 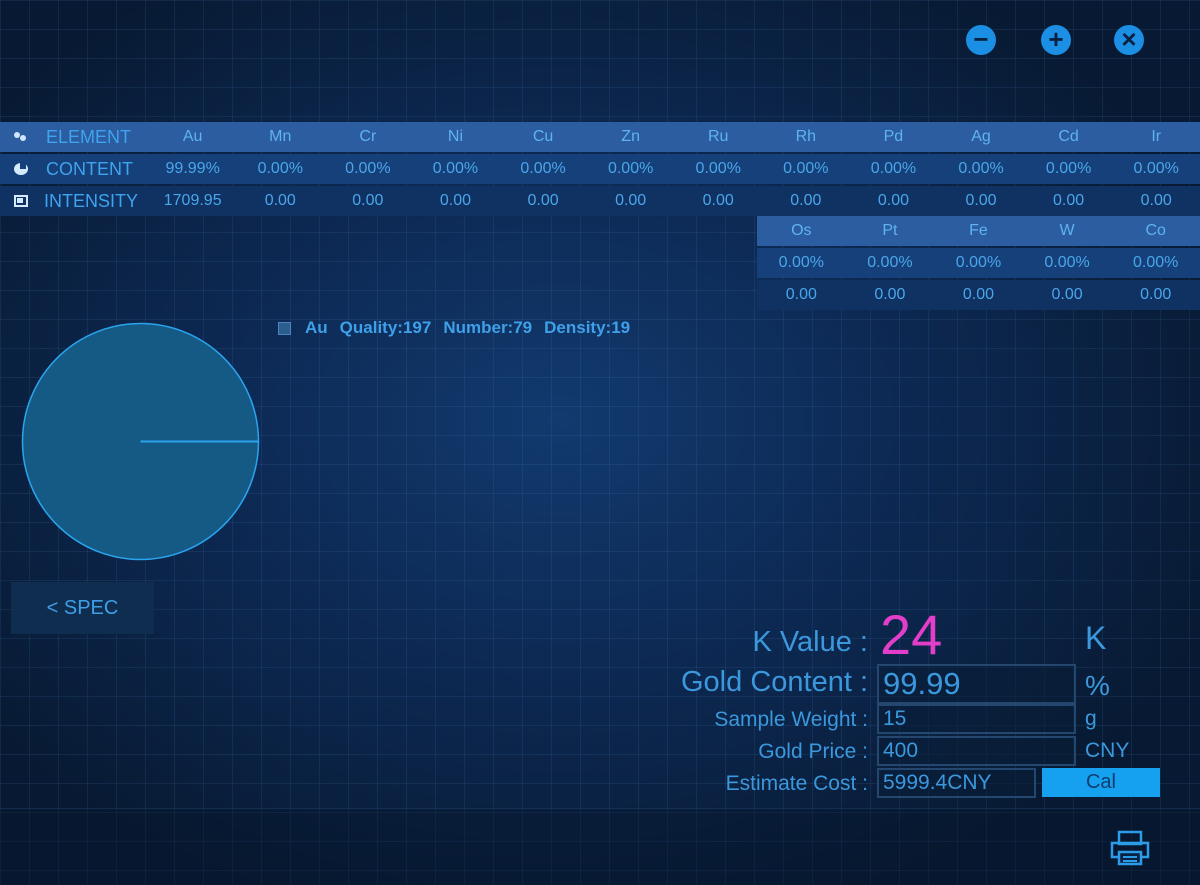 What do you see at coordinates (385, 327) in the screenshot?
I see `legend-quality: Quality:197` at bounding box center [385, 327].